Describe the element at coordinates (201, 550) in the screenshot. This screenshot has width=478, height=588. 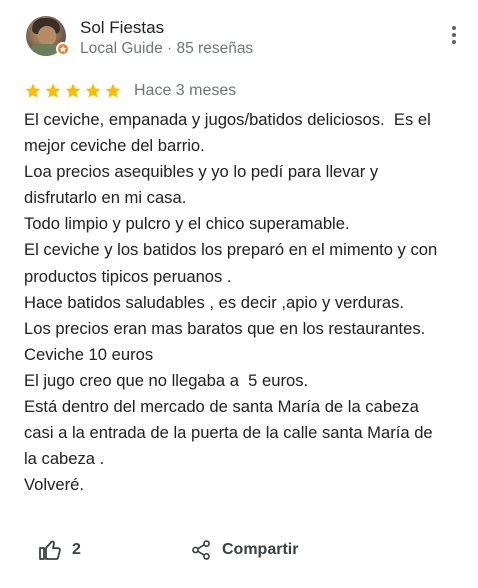
I see `share-icon` at that location.